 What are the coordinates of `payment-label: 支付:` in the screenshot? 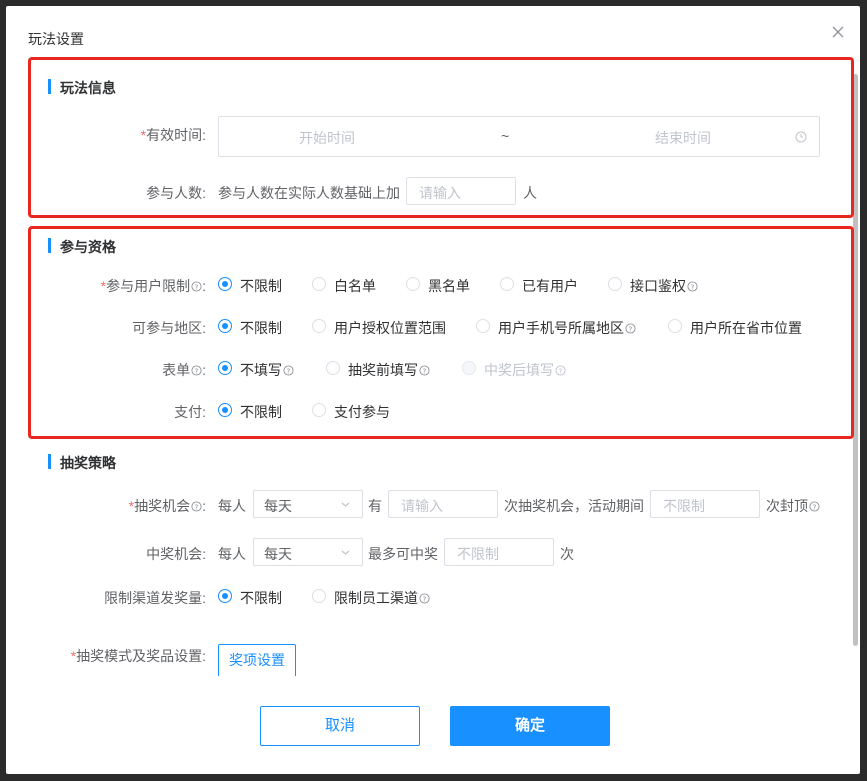 It's located at (190, 412).